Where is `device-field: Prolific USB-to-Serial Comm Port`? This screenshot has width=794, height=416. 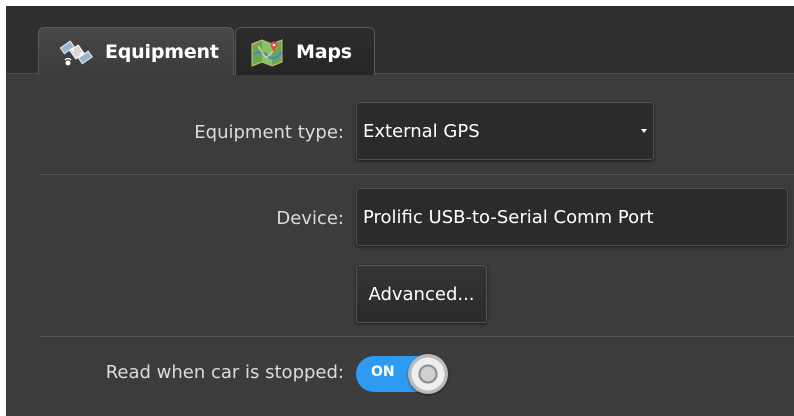 device-field: Prolific USB-to-Serial Comm Port is located at coordinates (572, 217).